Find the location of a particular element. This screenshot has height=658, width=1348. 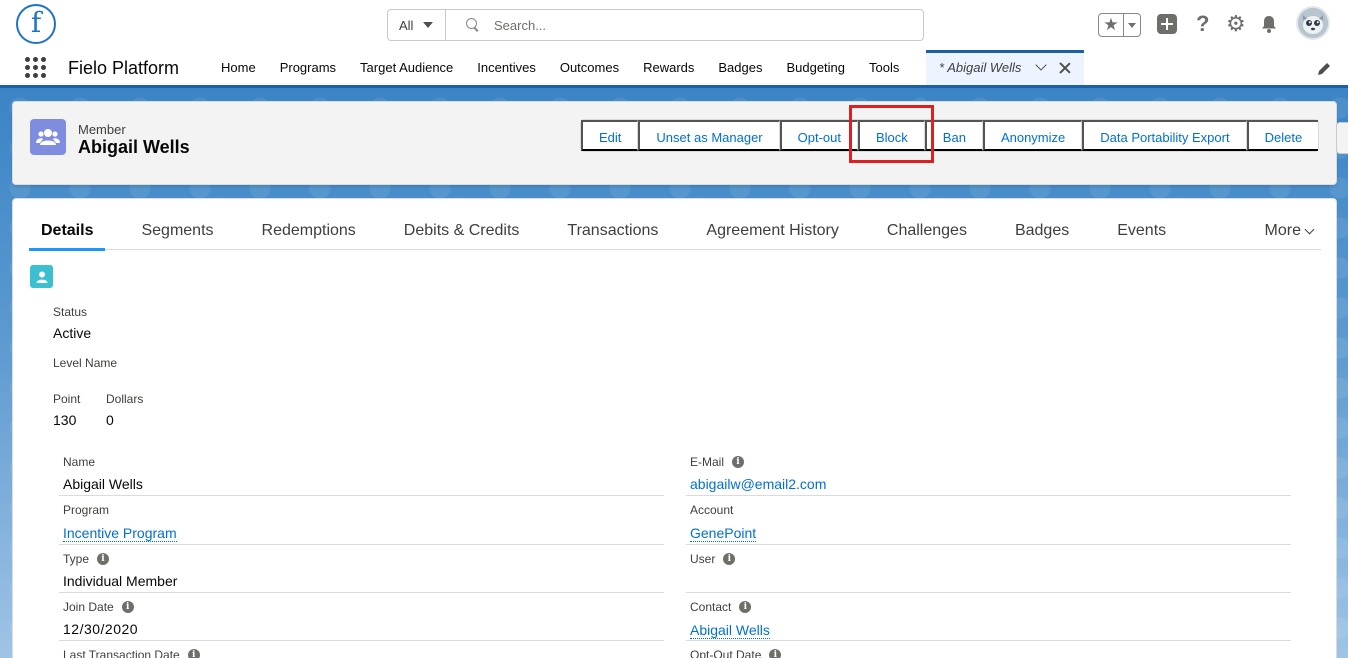

contact-label: Contact i is located at coordinates (721, 607).